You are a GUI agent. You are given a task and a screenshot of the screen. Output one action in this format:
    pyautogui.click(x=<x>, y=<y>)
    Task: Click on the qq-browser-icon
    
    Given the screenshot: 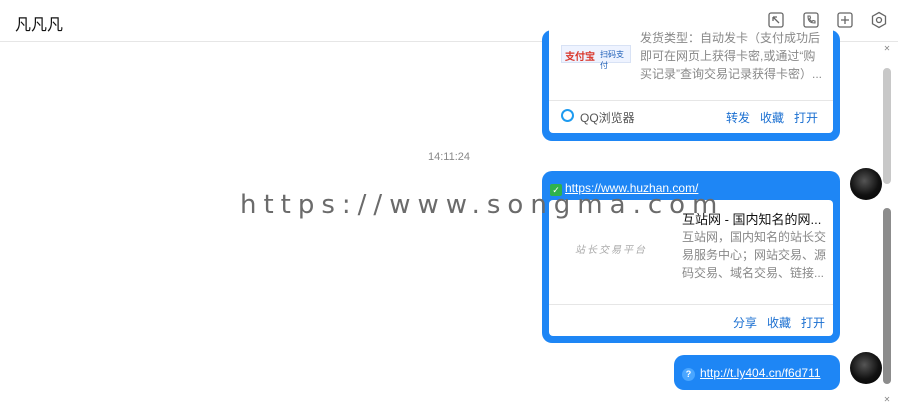 What is the action you would take?
    pyautogui.click(x=567, y=115)
    